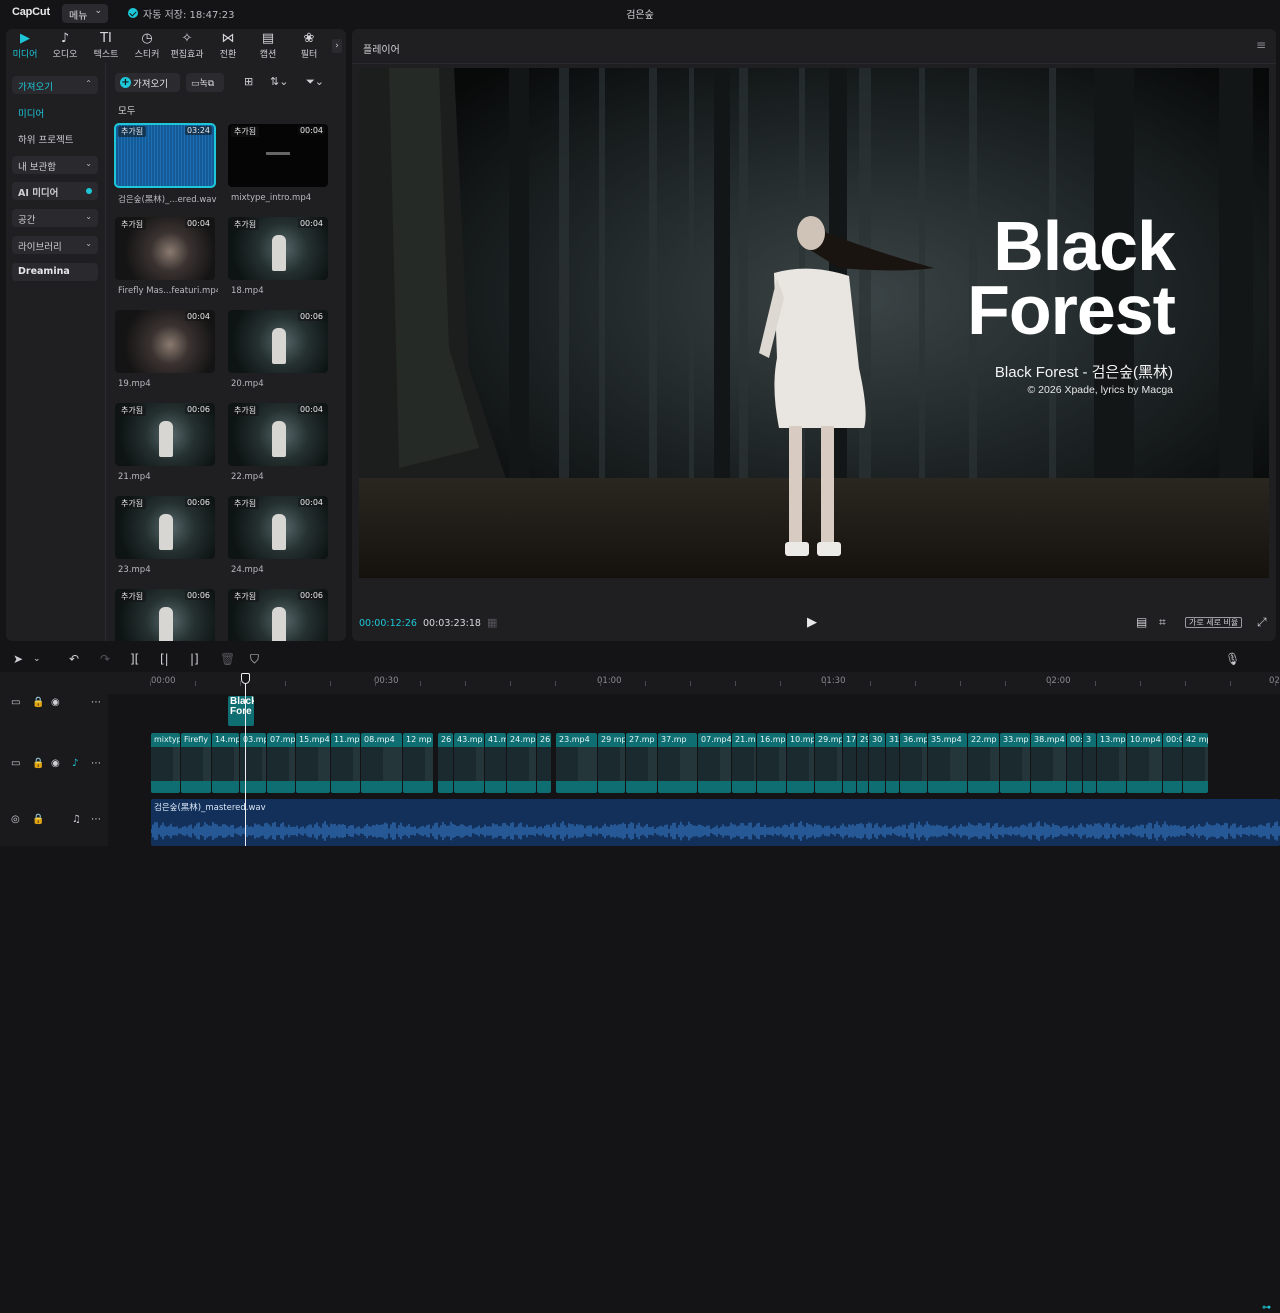 The height and width of the screenshot is (1313, 1280). I want to click on media-item: 00:06 20.mp4, so click(278, 351).